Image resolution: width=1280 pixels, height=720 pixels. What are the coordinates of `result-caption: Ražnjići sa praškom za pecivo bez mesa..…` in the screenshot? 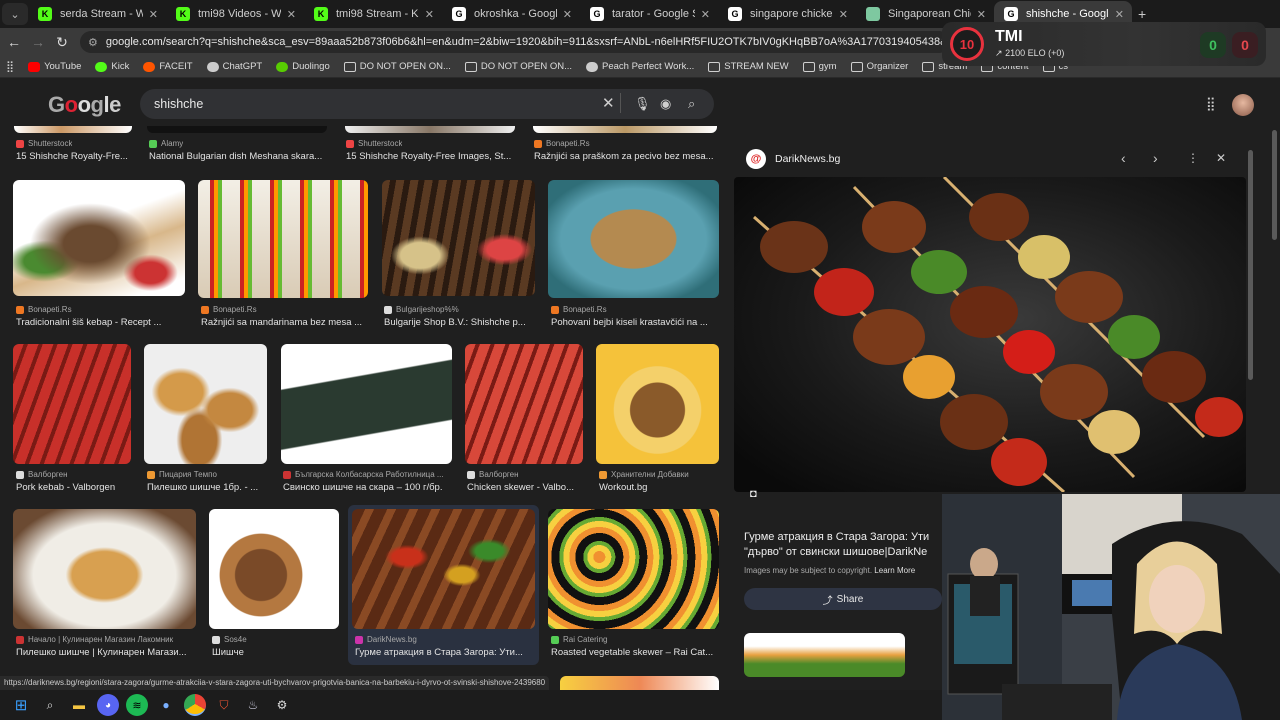 It's located at (626, 156).